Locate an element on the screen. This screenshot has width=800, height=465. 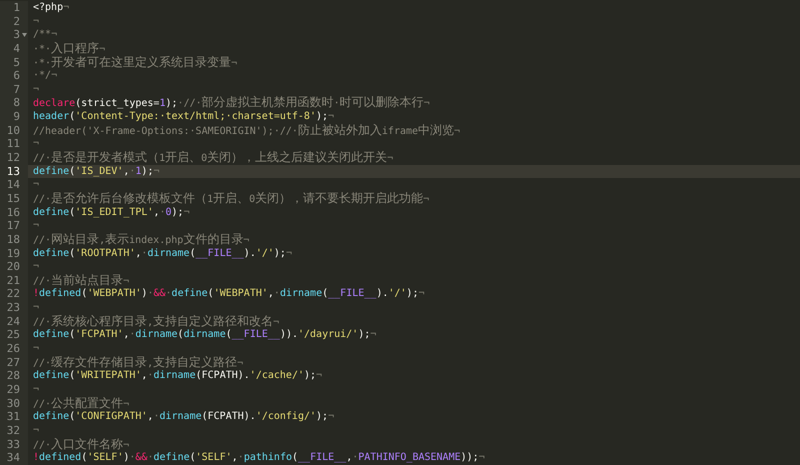
line-number: 1 is located at coordinates (16, 8).